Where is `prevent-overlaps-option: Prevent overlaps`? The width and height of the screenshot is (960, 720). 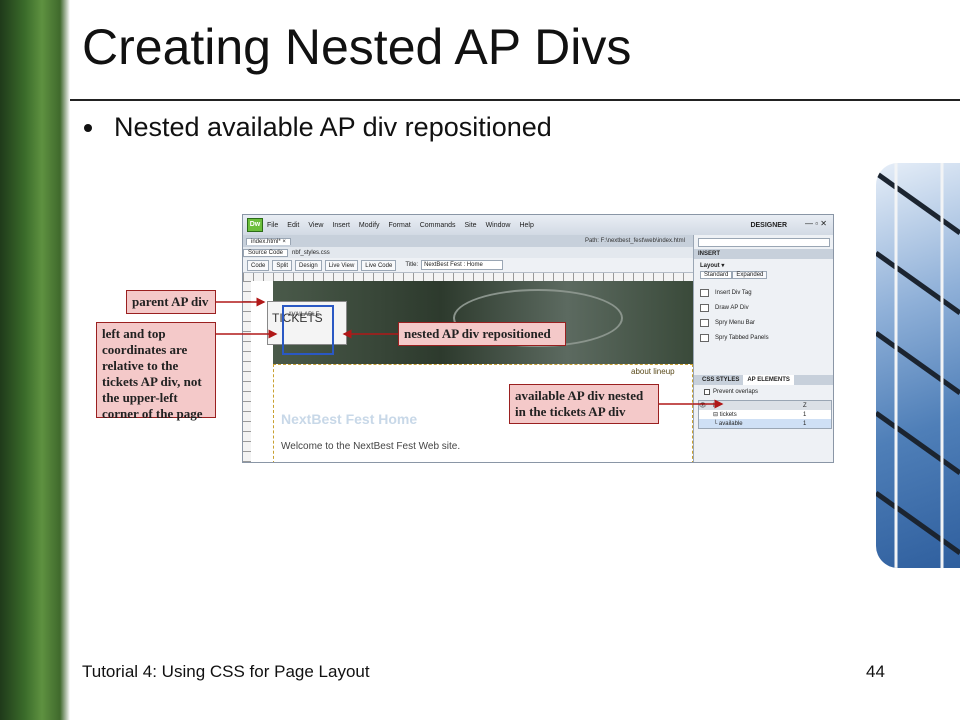
prevent-overlaps-option: Prevent overlaps is located at coordinates (731, 392).